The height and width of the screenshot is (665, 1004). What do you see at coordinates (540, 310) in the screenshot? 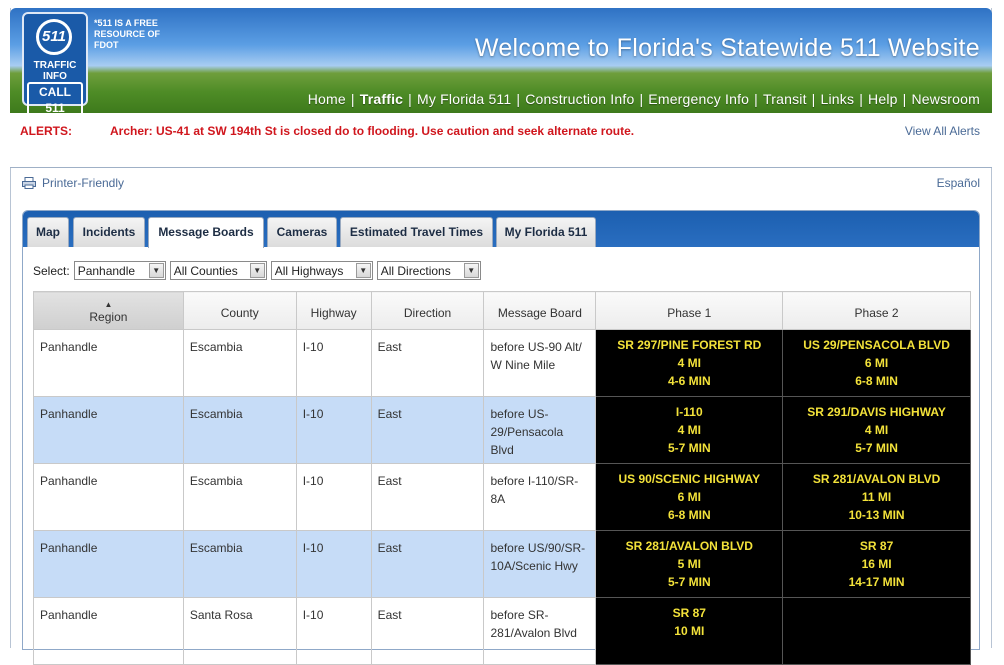
I see `col-header-message-board: Message Board` at bounding box center [540, 310].